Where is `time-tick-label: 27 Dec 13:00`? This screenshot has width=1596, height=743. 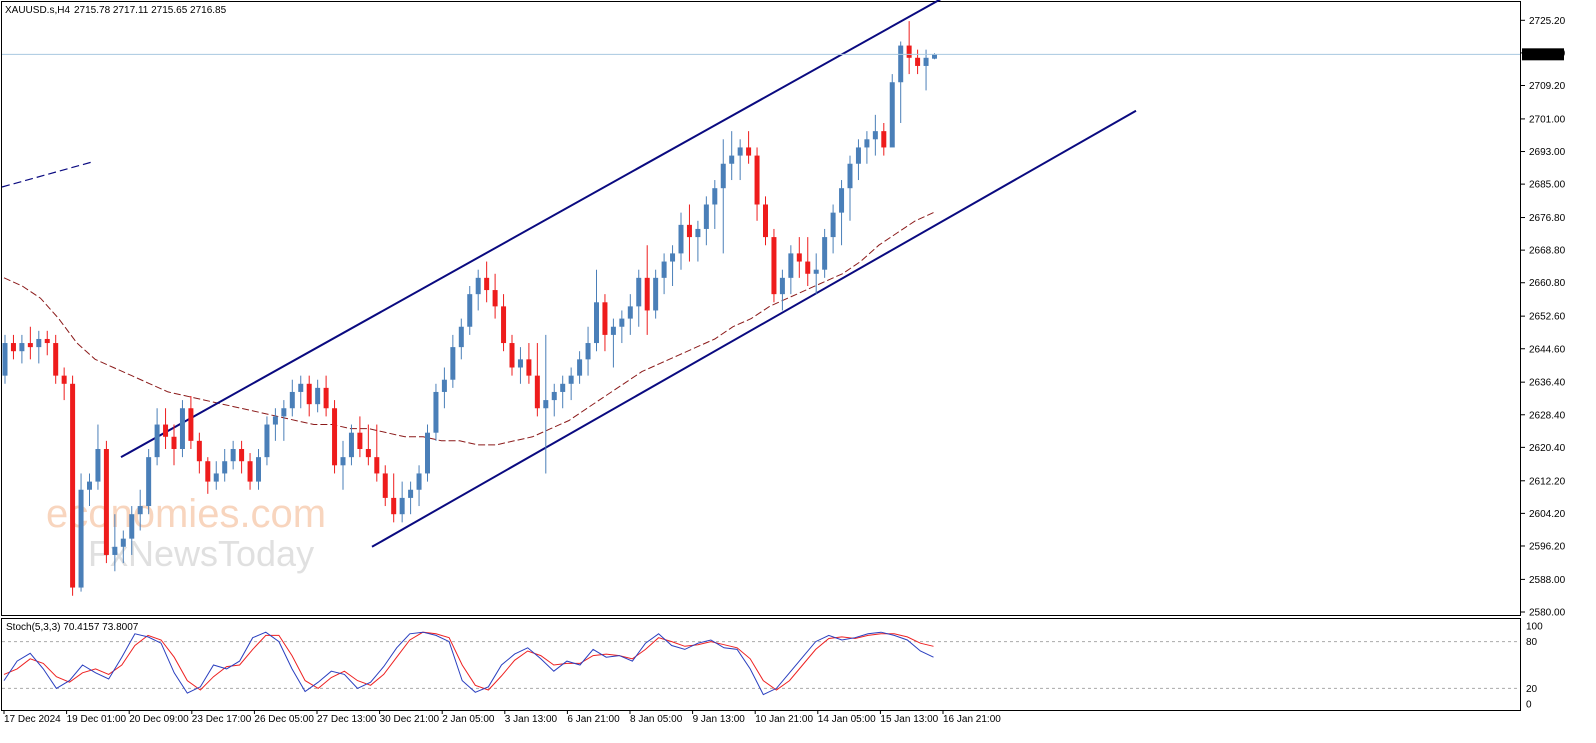 time-tick-label: 27 Dec 13:00 is located at coordinates (347, 719).